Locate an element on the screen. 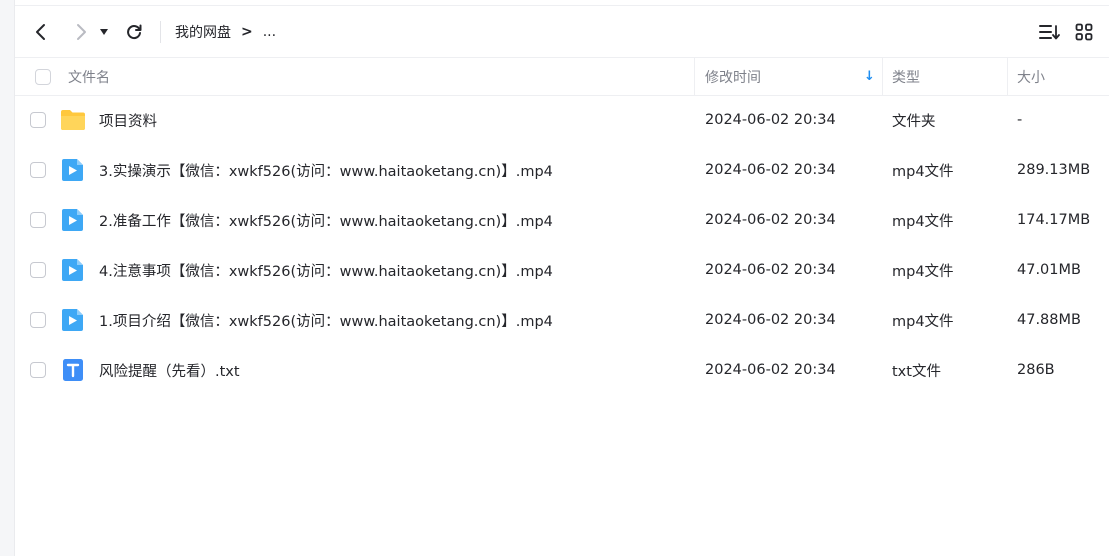 This screenshot has width=1109, height=556. grid-view-button is located at coordinates (1084, 32).